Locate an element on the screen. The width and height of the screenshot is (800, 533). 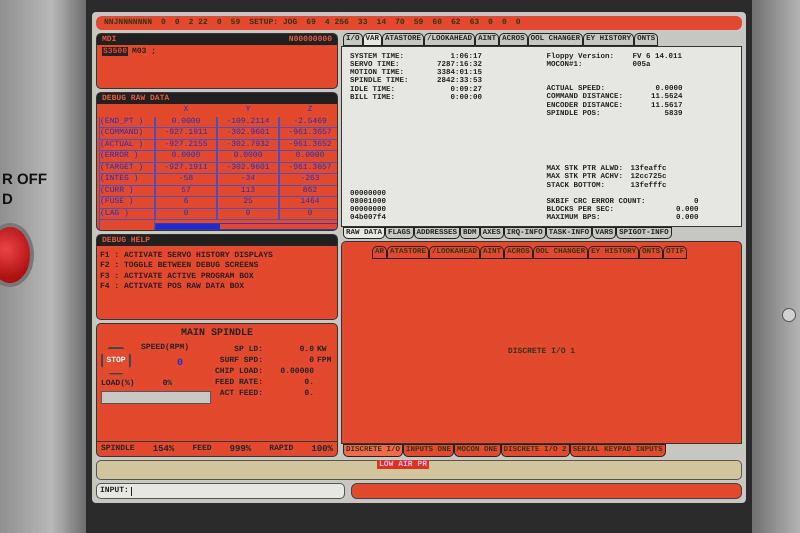
speed-label: SPEED(RPM) is located at coordinates (165, 347).